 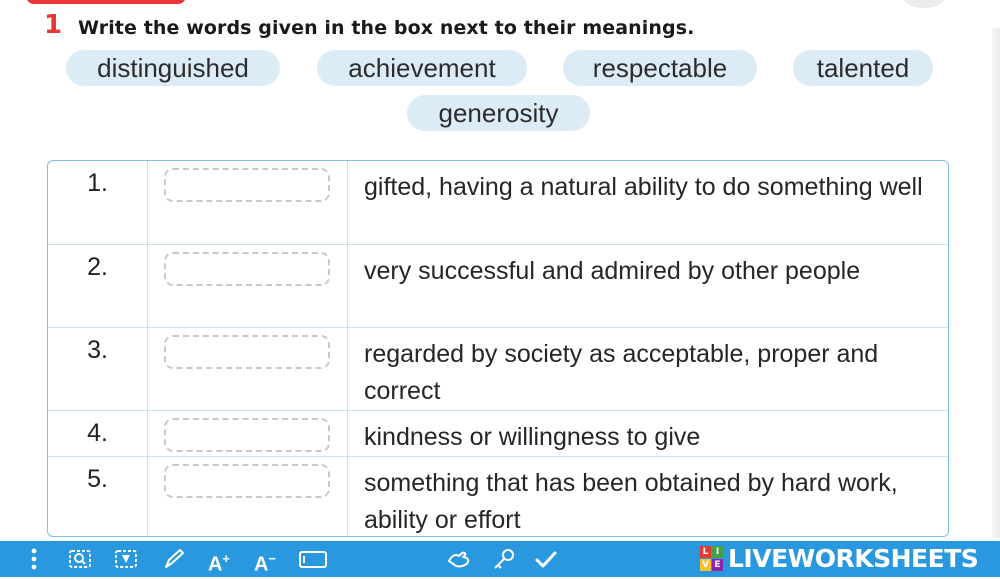 What do you see at coordinates (53, 25) in the screenshot?
I see `exercise-number: 1` at bounding box center [53, 25].